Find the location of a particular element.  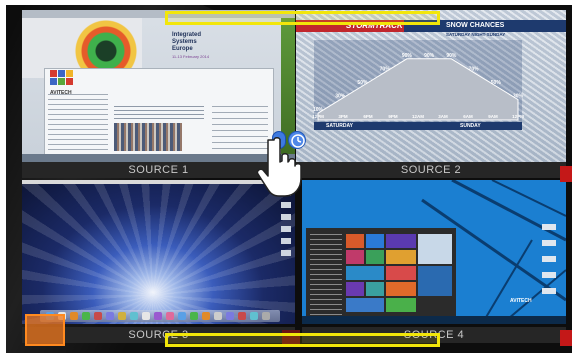

hand-pointer-icon is located at coordinates (279, 167).